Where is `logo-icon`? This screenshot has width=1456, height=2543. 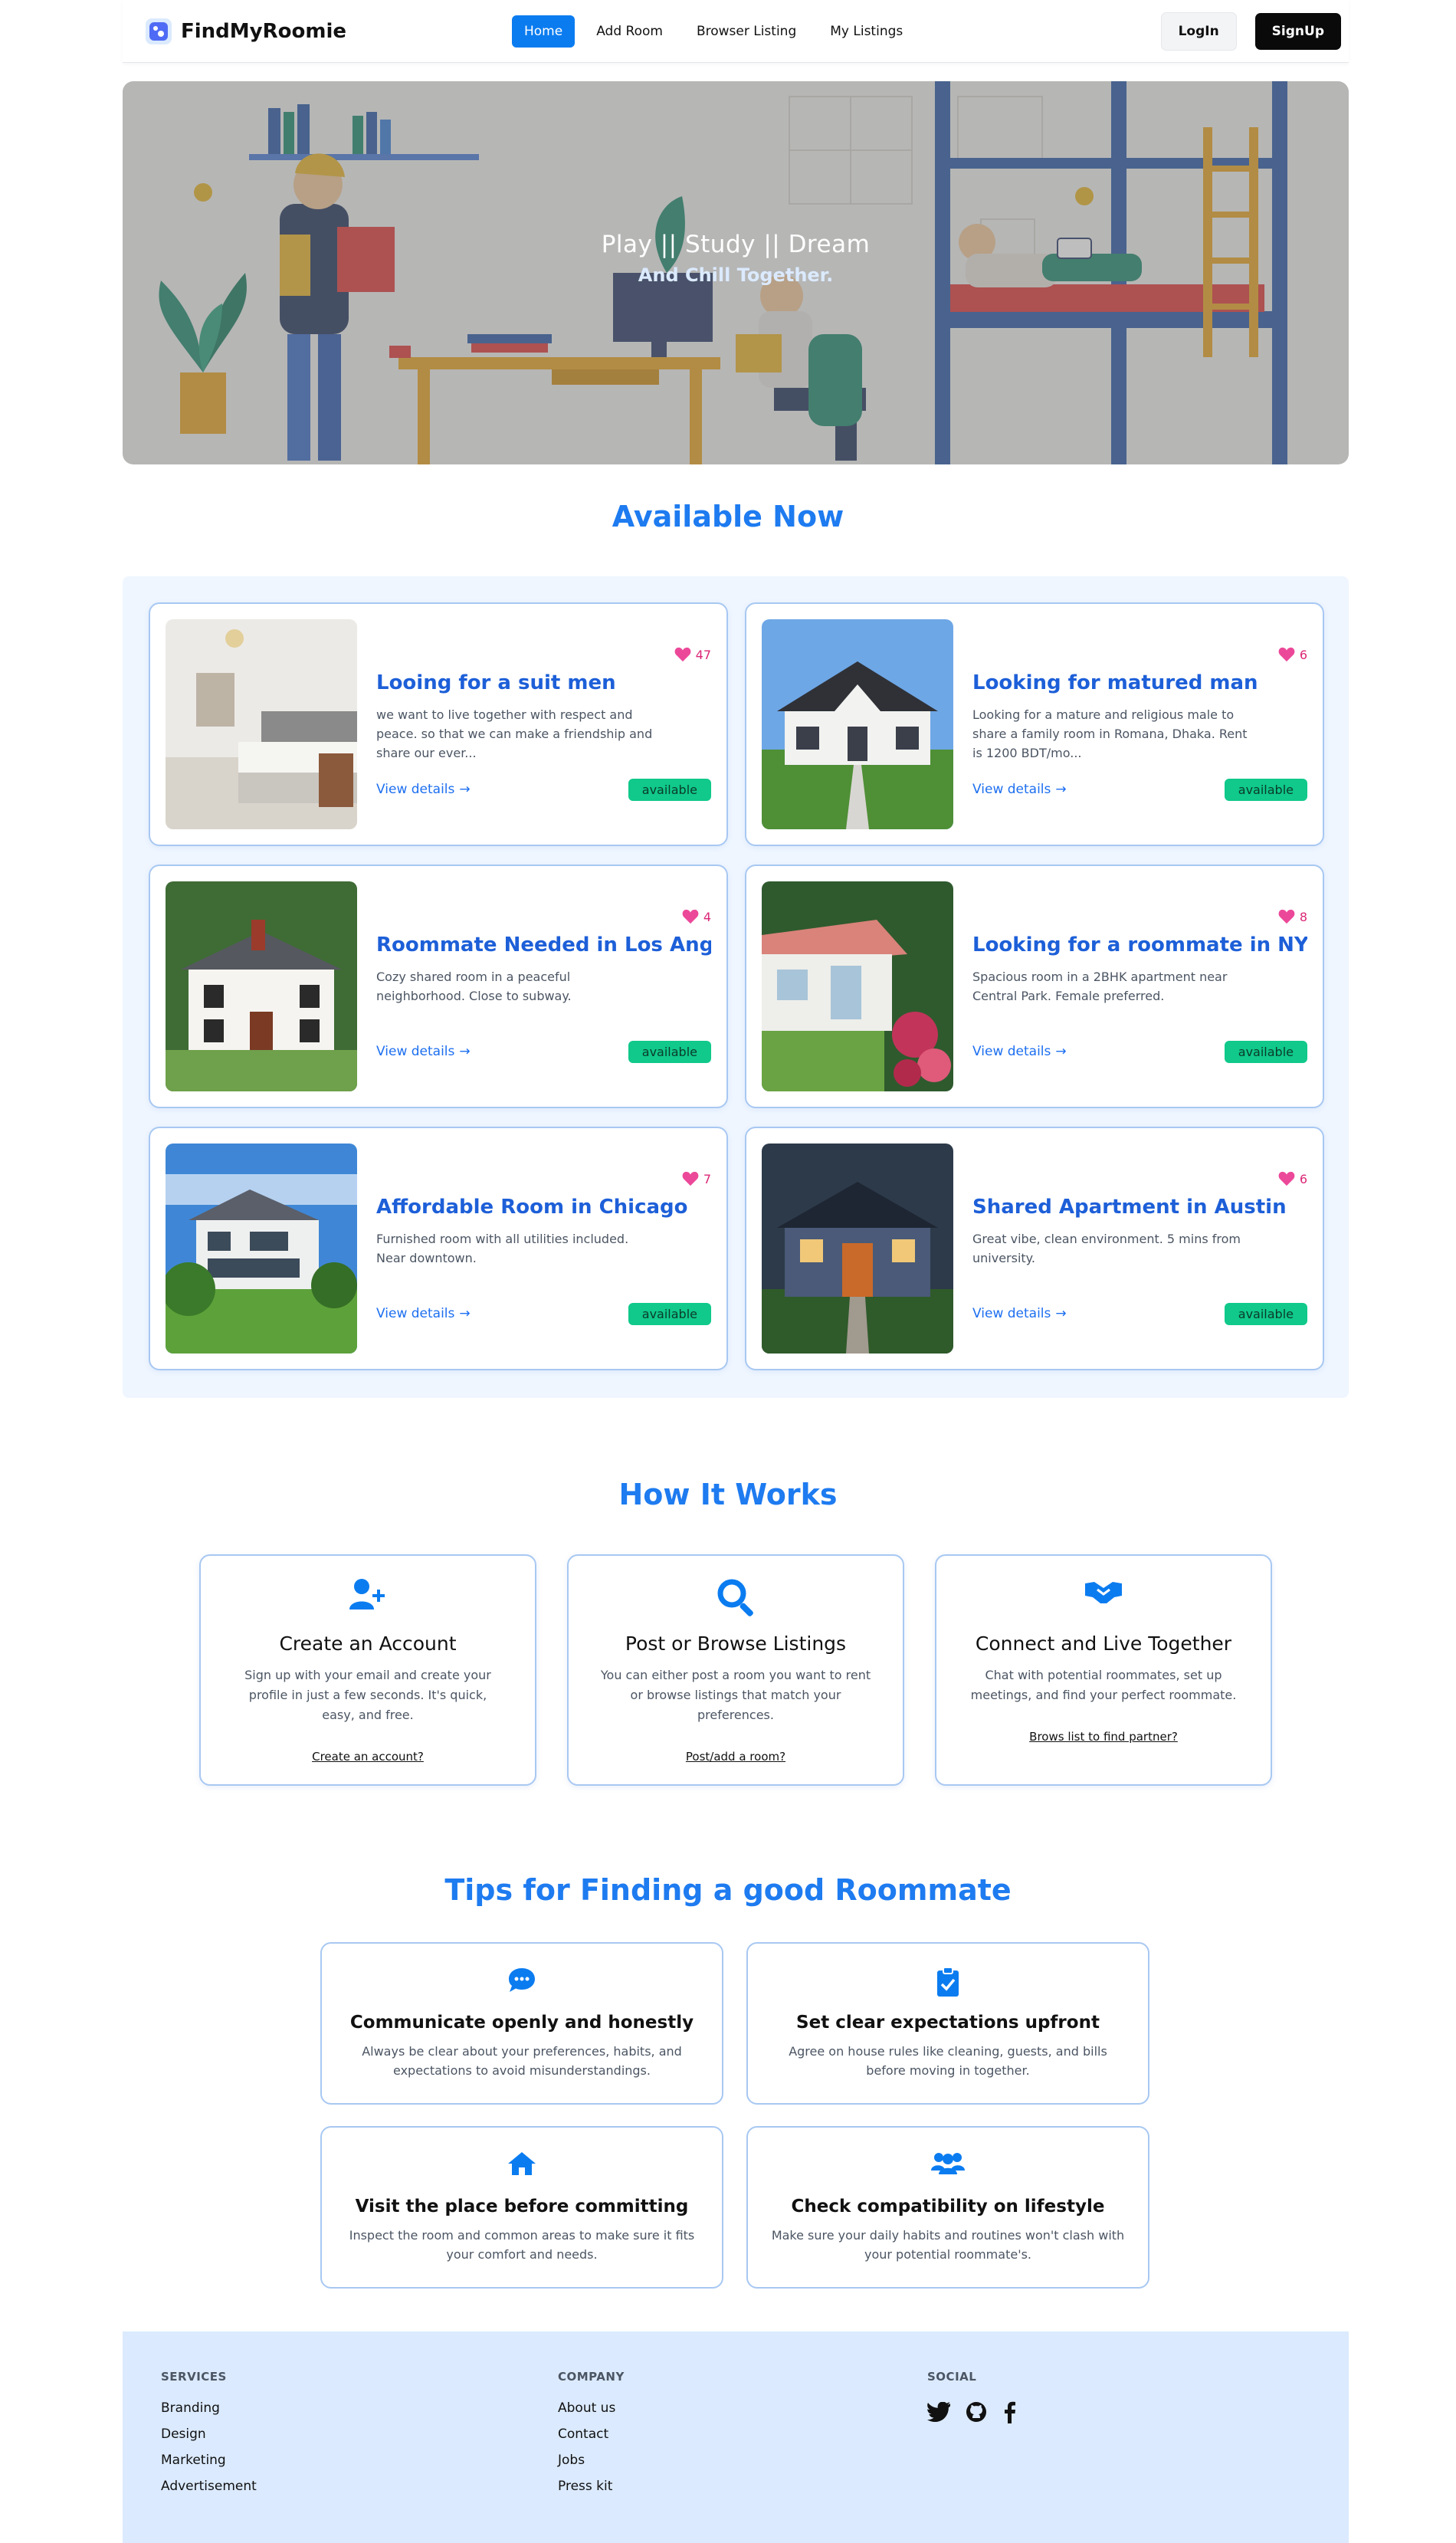 logo-icon is located at coordinates (159, 31).